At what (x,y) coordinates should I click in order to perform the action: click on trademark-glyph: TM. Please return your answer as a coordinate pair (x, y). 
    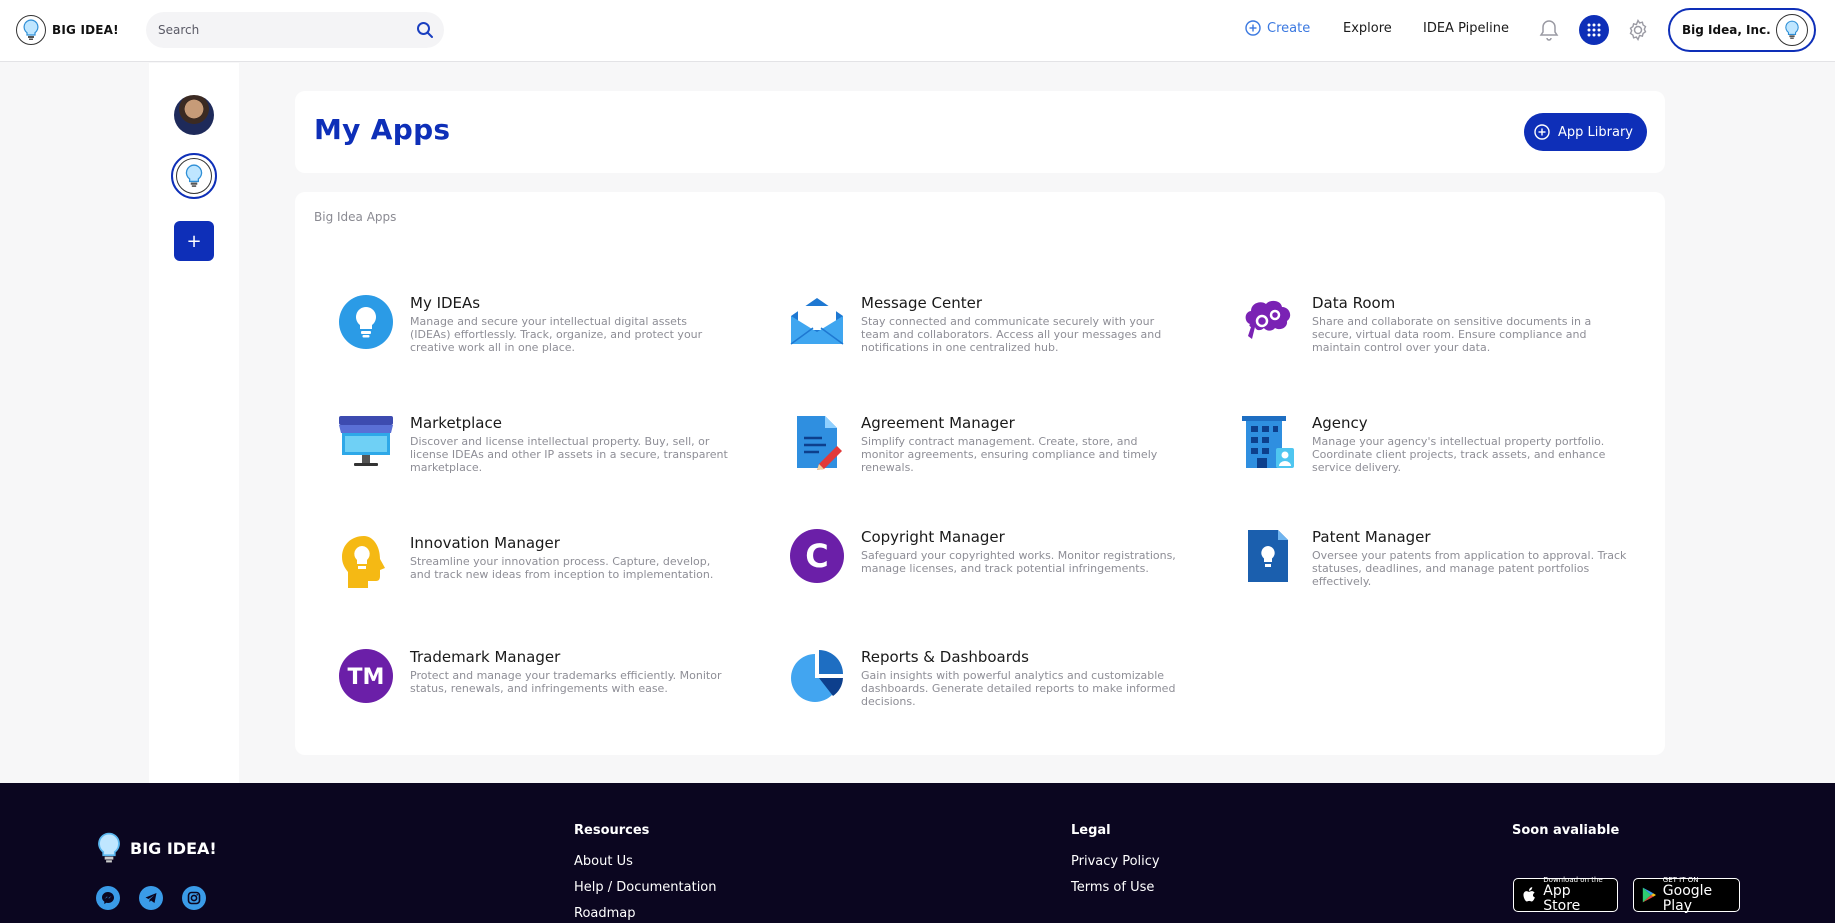
    Looking at the image, I should click on (366, 677).